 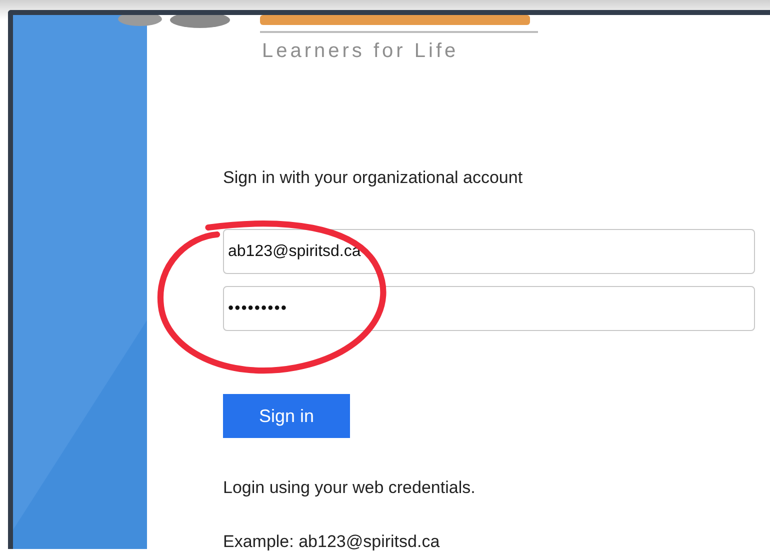 I want to click on help-text: Example: ab123@spiritsd.ca, so click(x=332, y=542).